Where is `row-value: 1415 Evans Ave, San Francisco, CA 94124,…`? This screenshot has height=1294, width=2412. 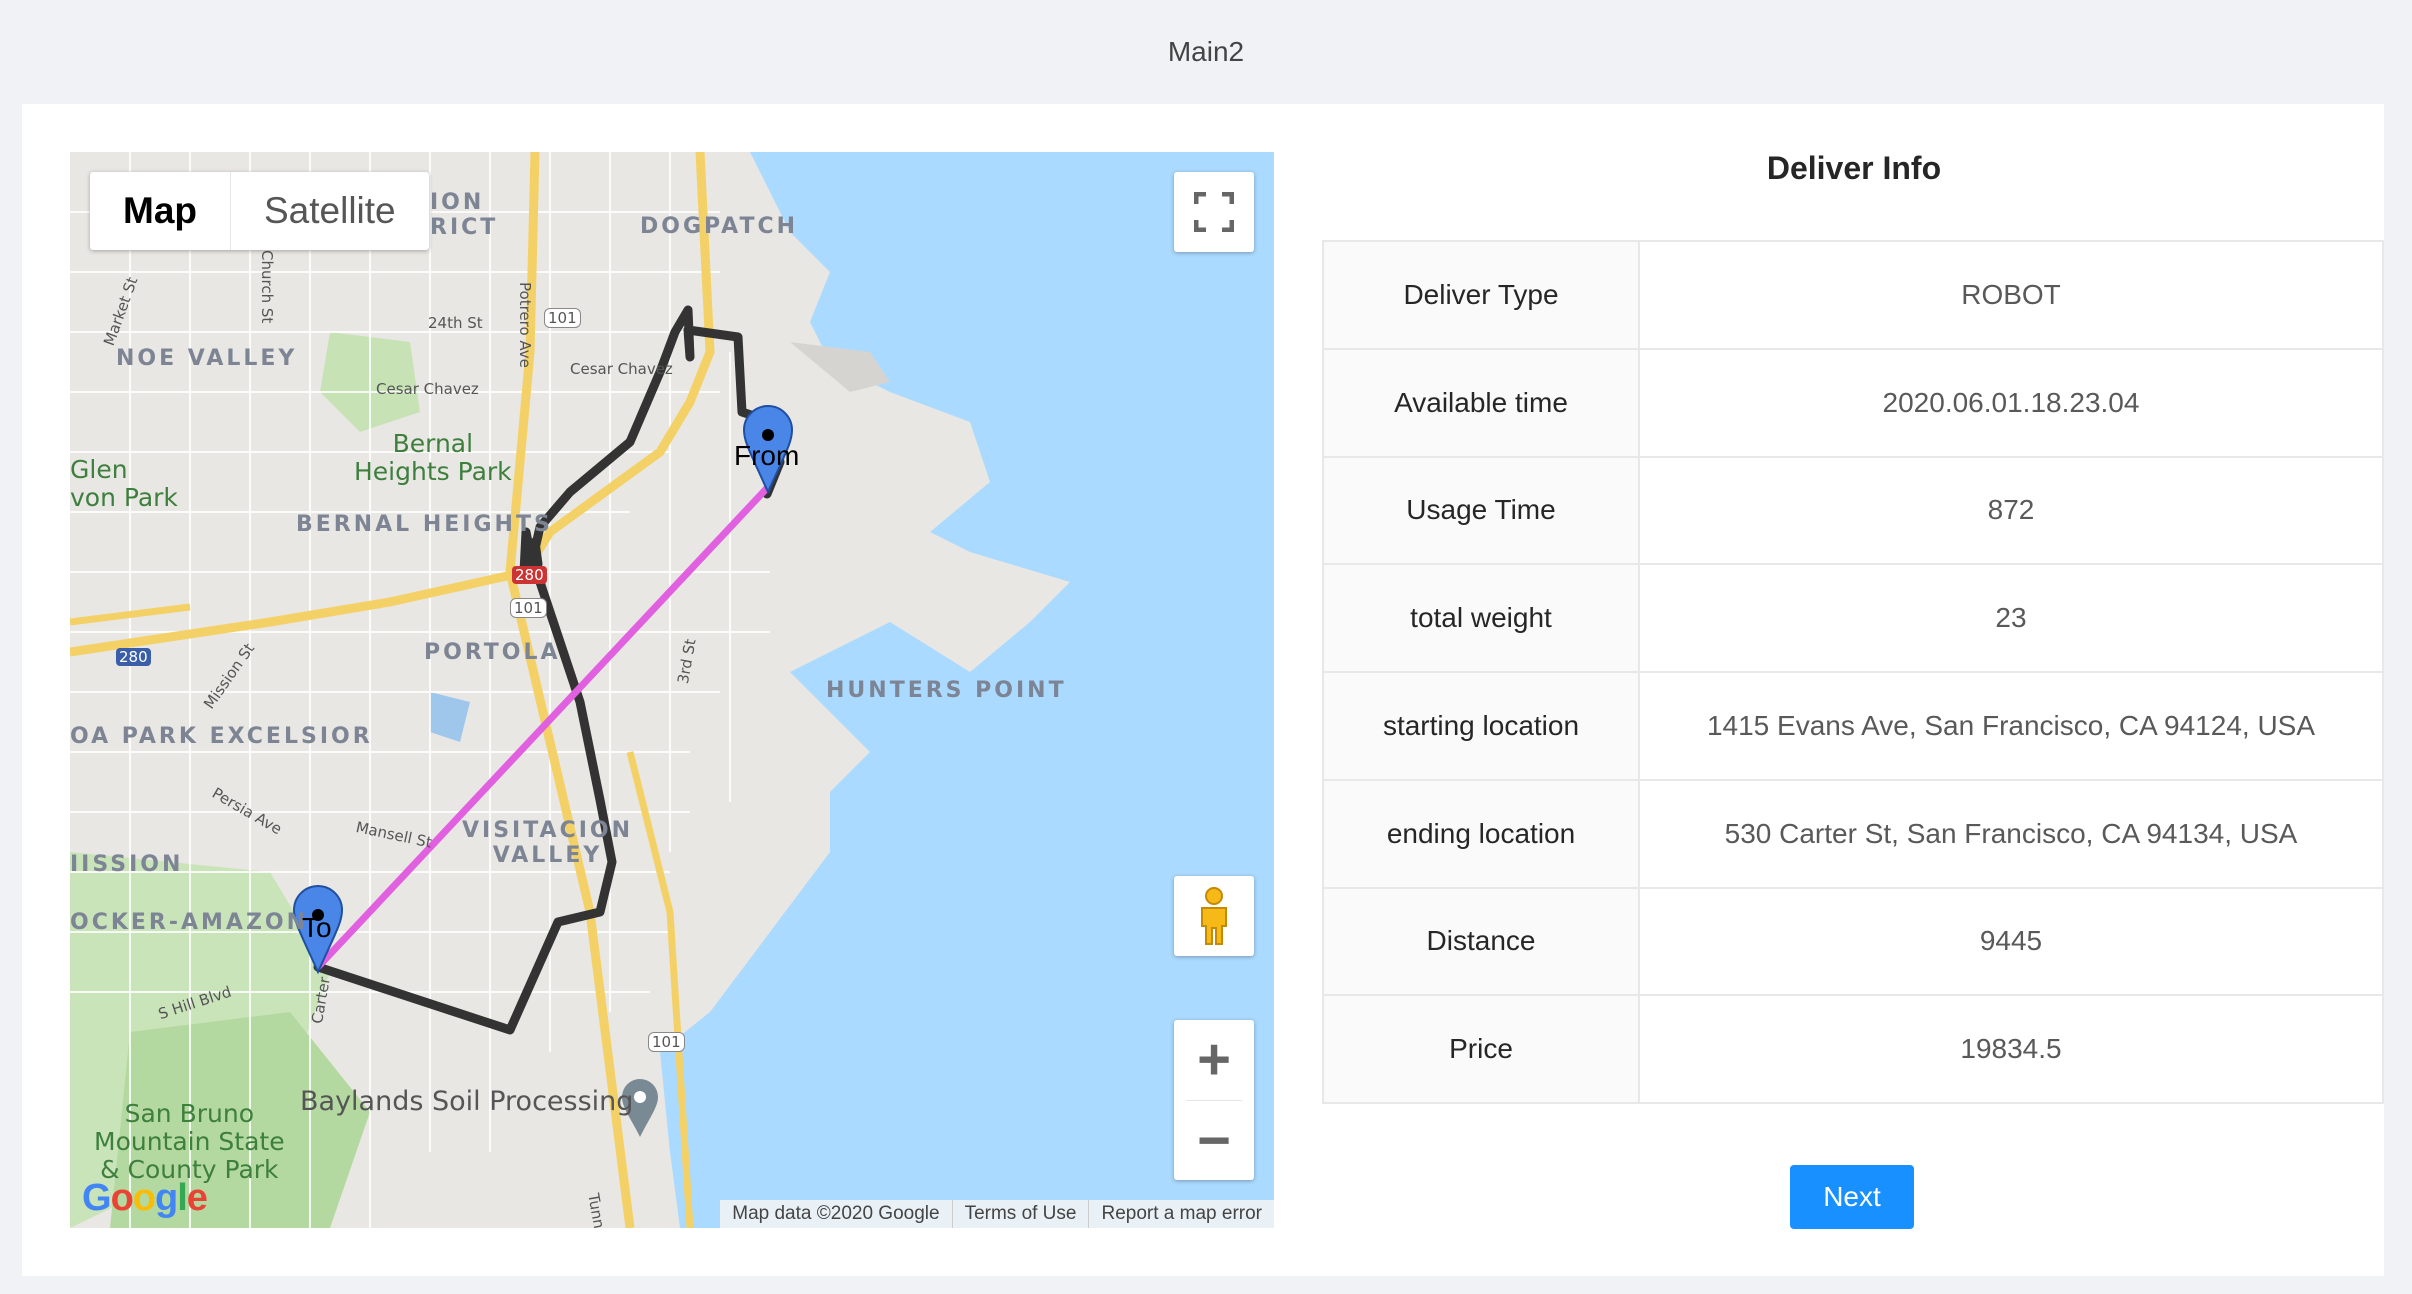
row-value: 1415 Evans Ave, San Francisco, CA 94124,… is located at coordinates (2011, 726).